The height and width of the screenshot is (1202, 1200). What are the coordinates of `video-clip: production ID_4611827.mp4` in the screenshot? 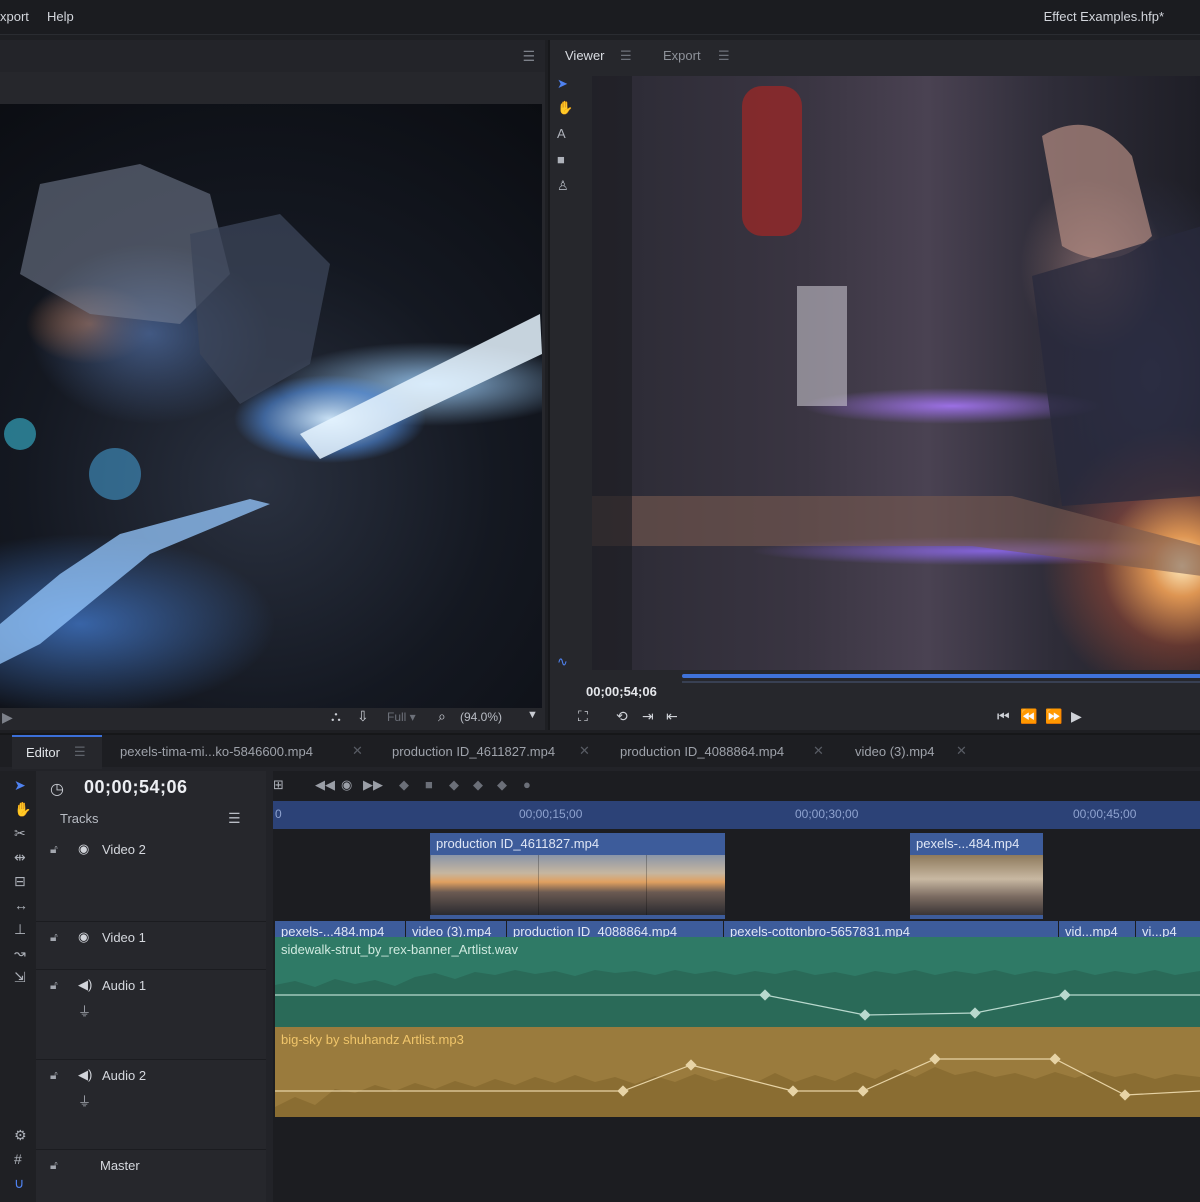 It's located at (578, 876).